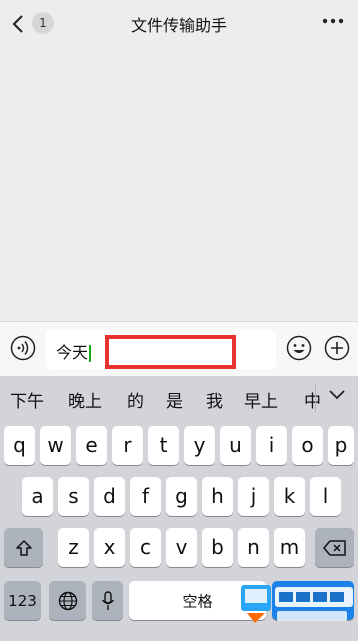  Describe the element at coordinates (289, 496) in the screenshot. I see `key-k: k` at that location.